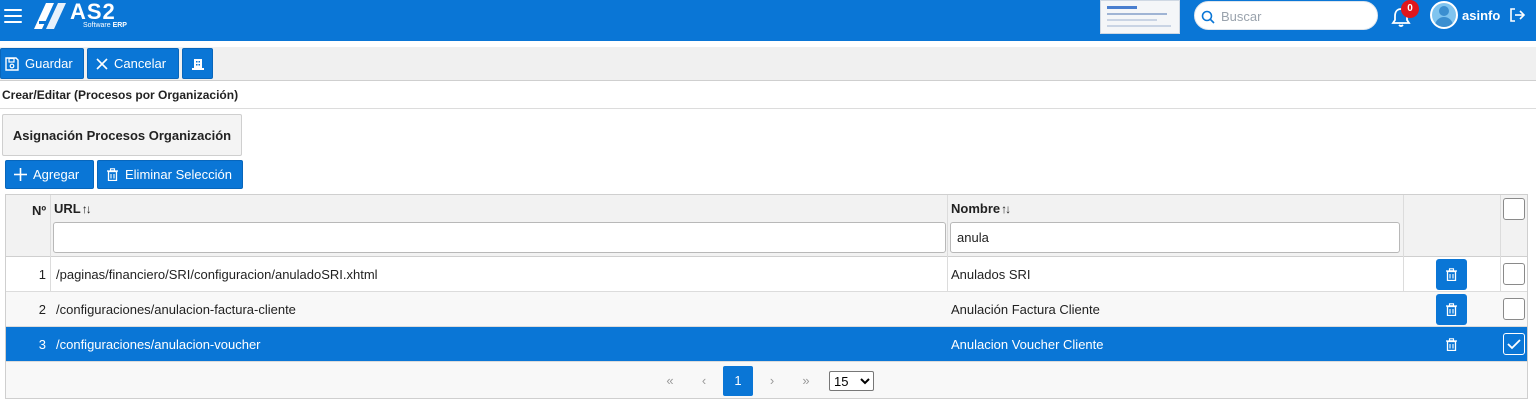  I want to click on column-header-nombre: Nombre↑↓, so click(981, 208).